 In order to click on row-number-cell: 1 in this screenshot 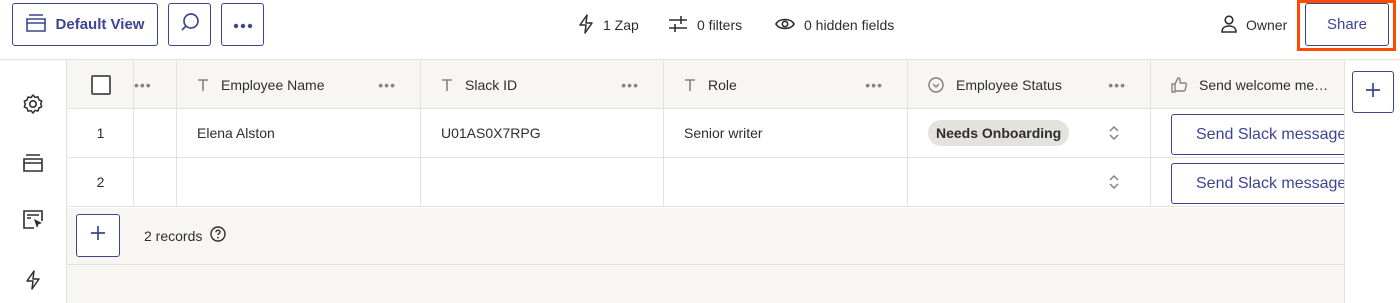, I will do `click(101, 133)`.